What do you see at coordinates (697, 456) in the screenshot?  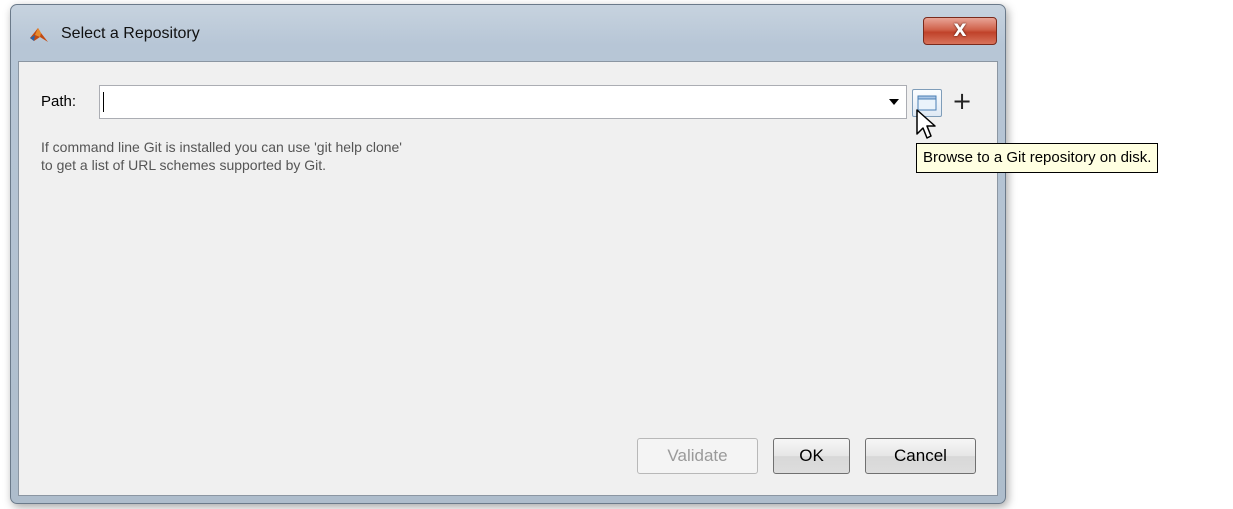 I see `validate-button: Validate` at bounding box center [697, 456].